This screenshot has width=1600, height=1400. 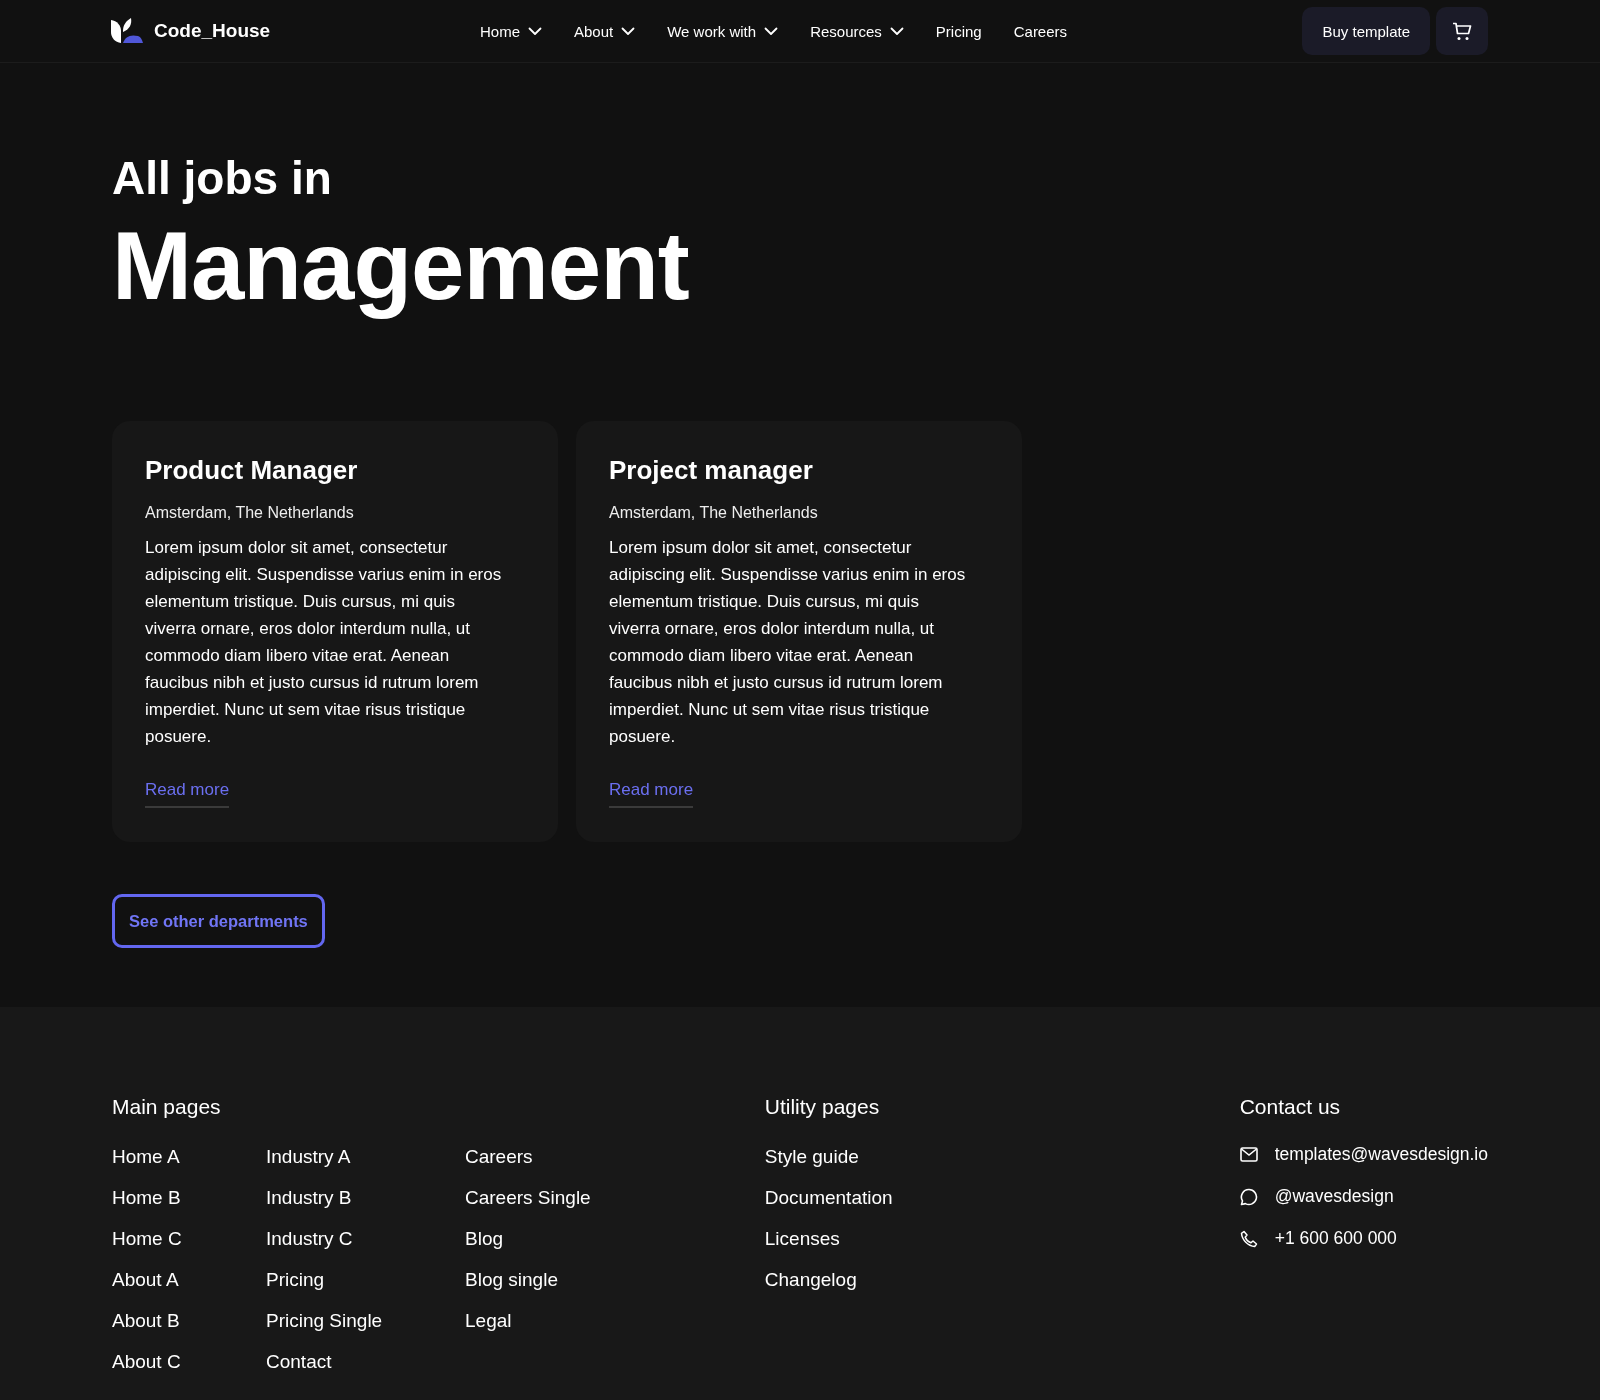 I want to click on footer-link: Documentation, so click(x=864, y=1198).